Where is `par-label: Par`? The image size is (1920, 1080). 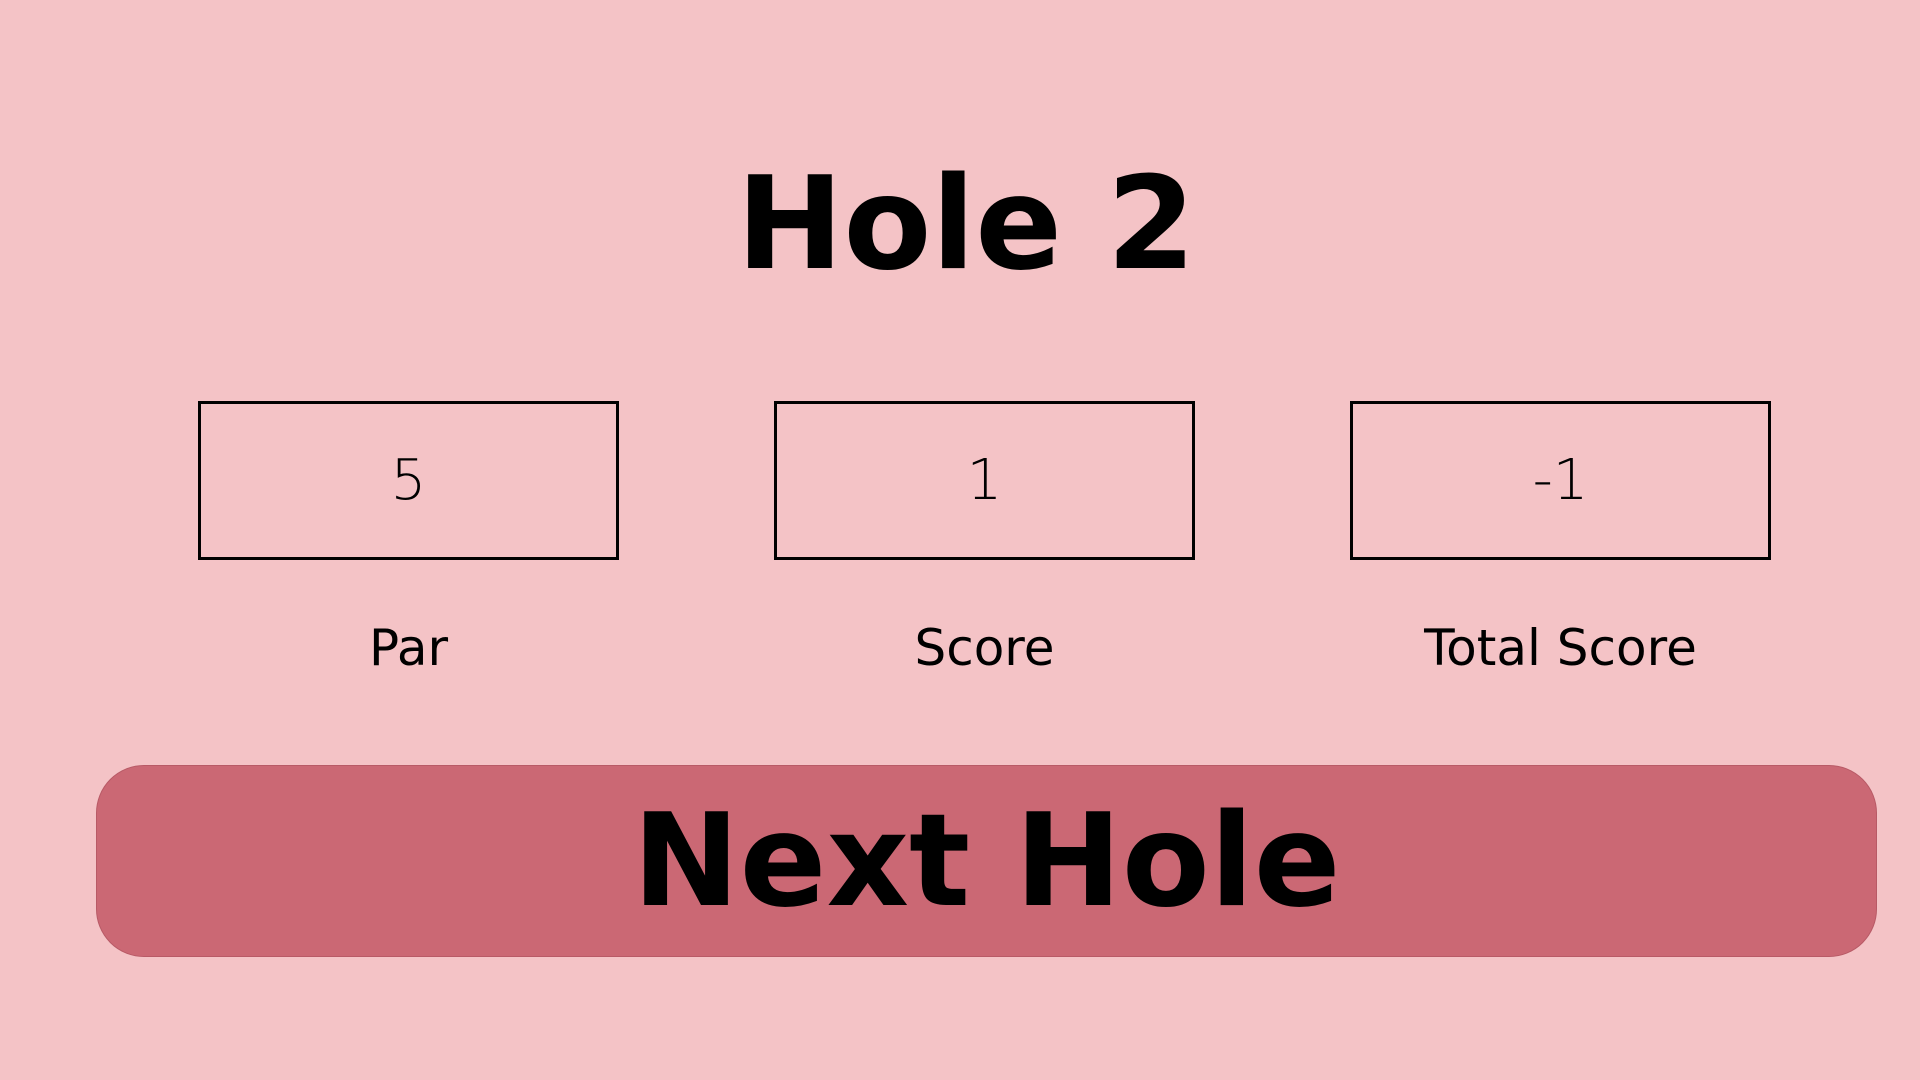 par-label: Par is located at coordinates (408, 648).